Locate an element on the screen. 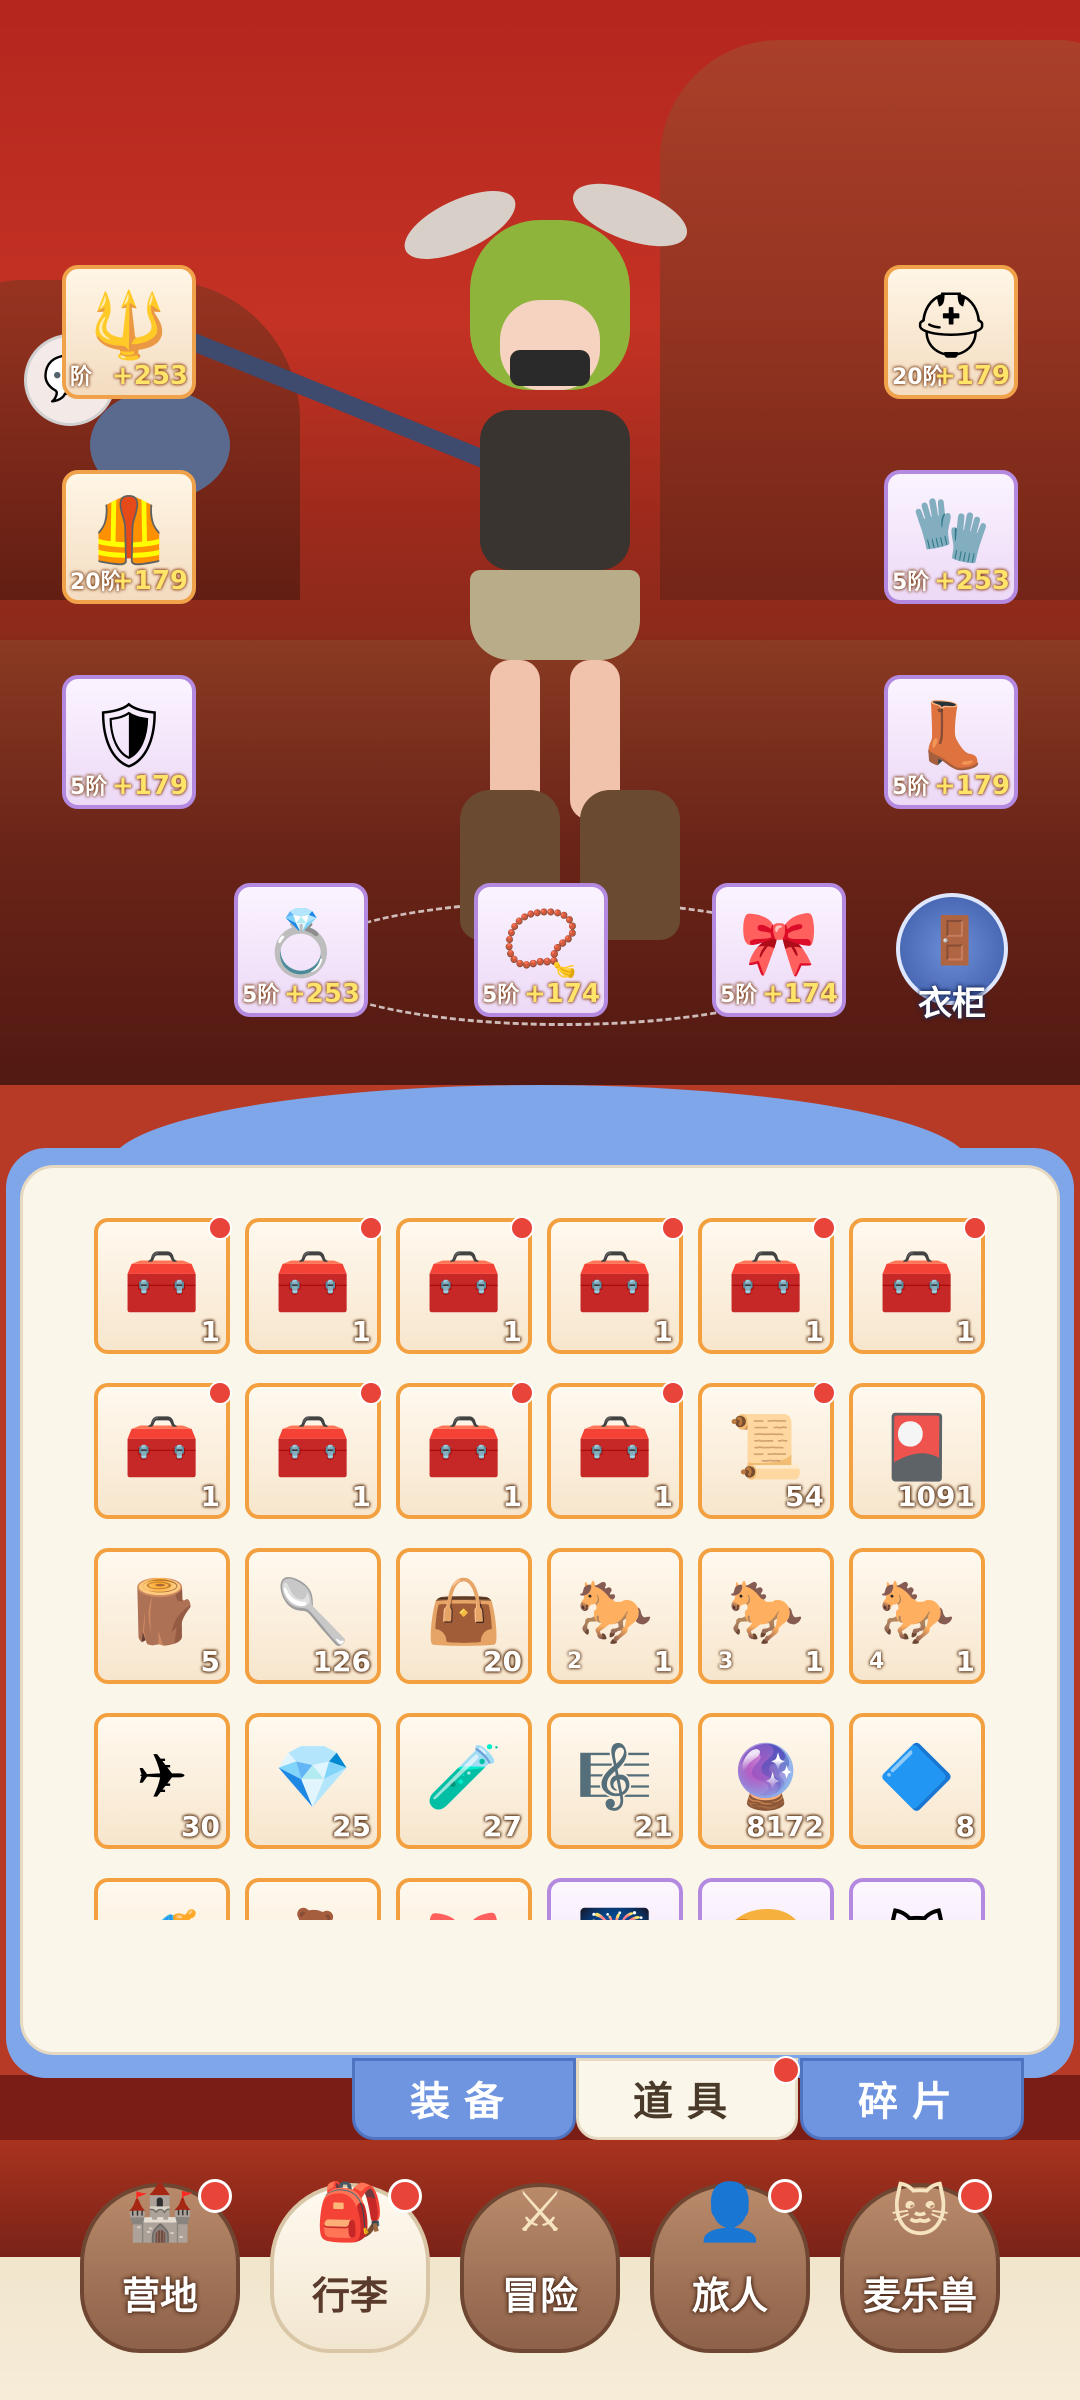 The image size is (1080, 2400). item-count: 126 is located at coordinates (341, 1661).